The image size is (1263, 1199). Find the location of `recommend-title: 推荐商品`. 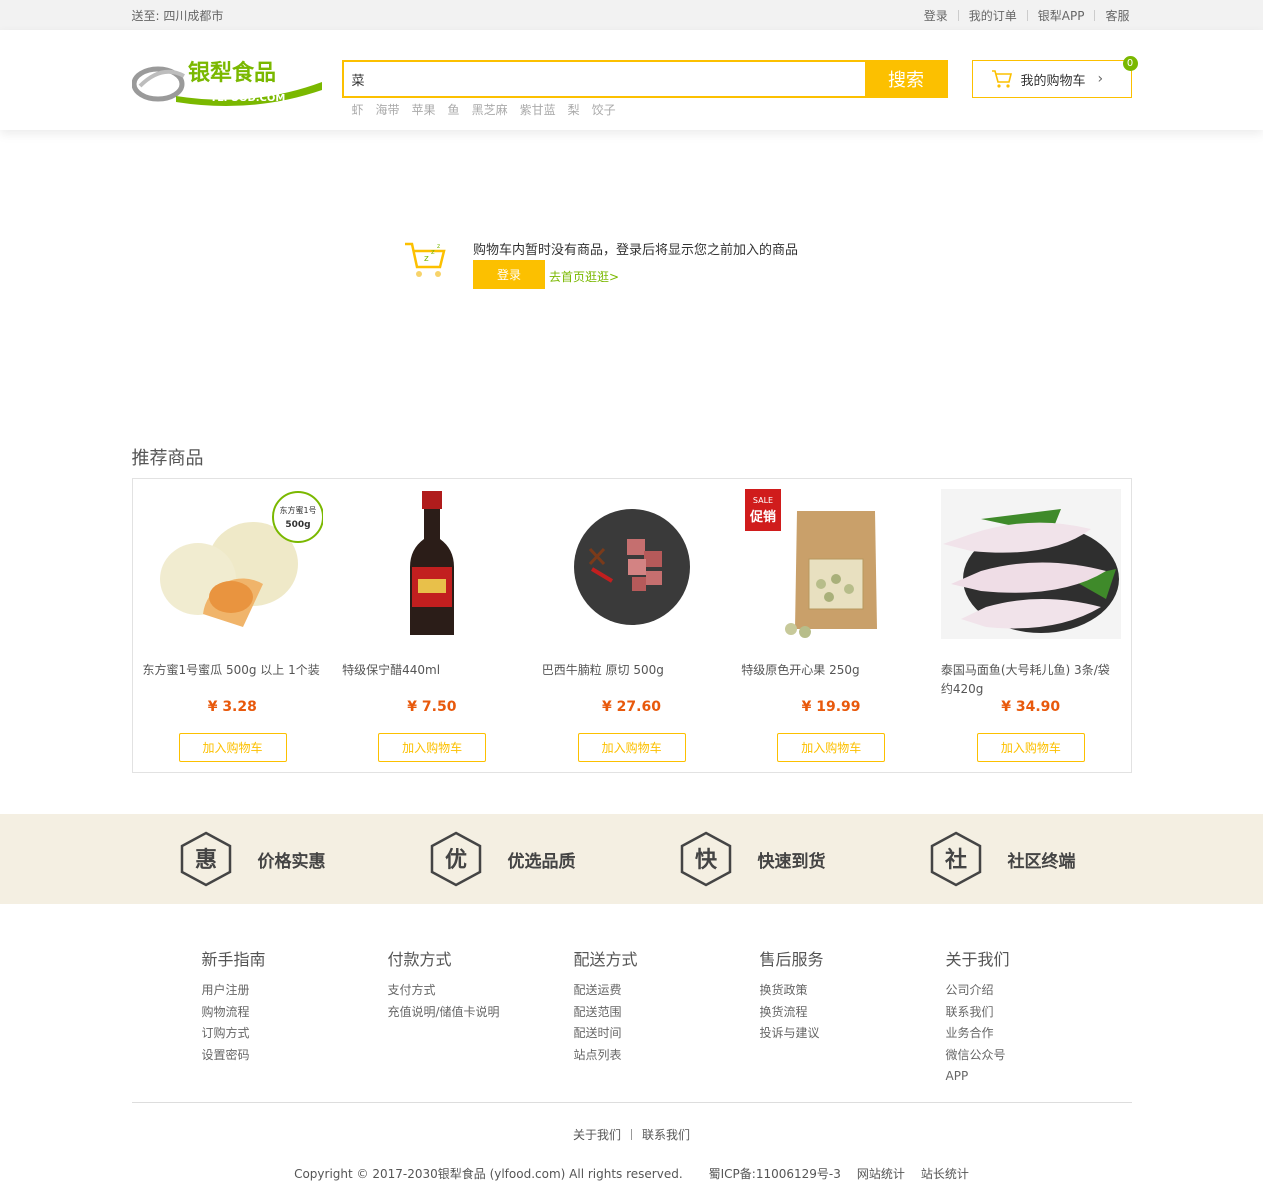

recommend-title: 推荐商品 is located at coordinates (167, 458).